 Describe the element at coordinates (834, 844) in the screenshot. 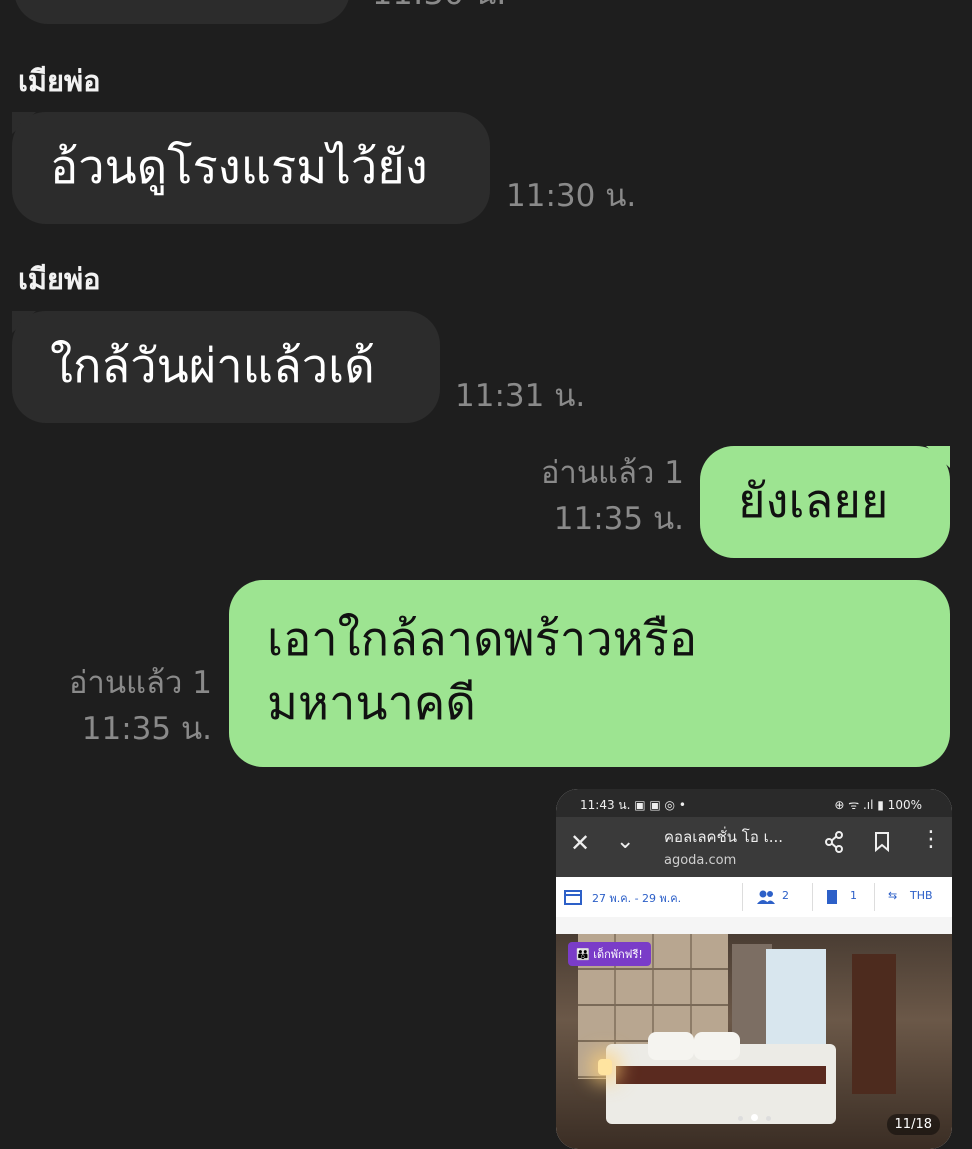

I see `share-icon` at that location.